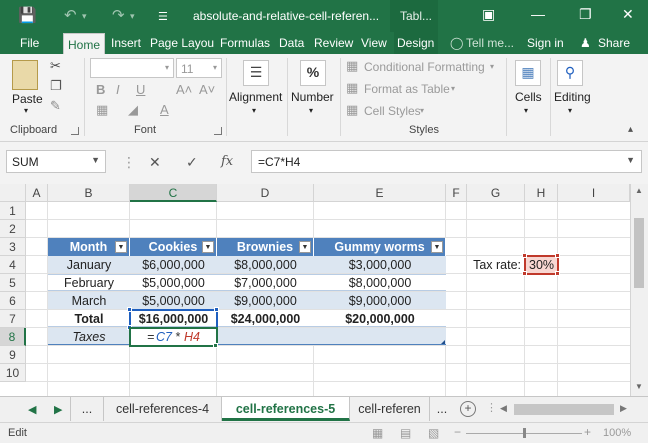 Image resolution: width=648 pixels, height=443 pixels. I want to click on zoom-slider-thumb, so click(524, 433).